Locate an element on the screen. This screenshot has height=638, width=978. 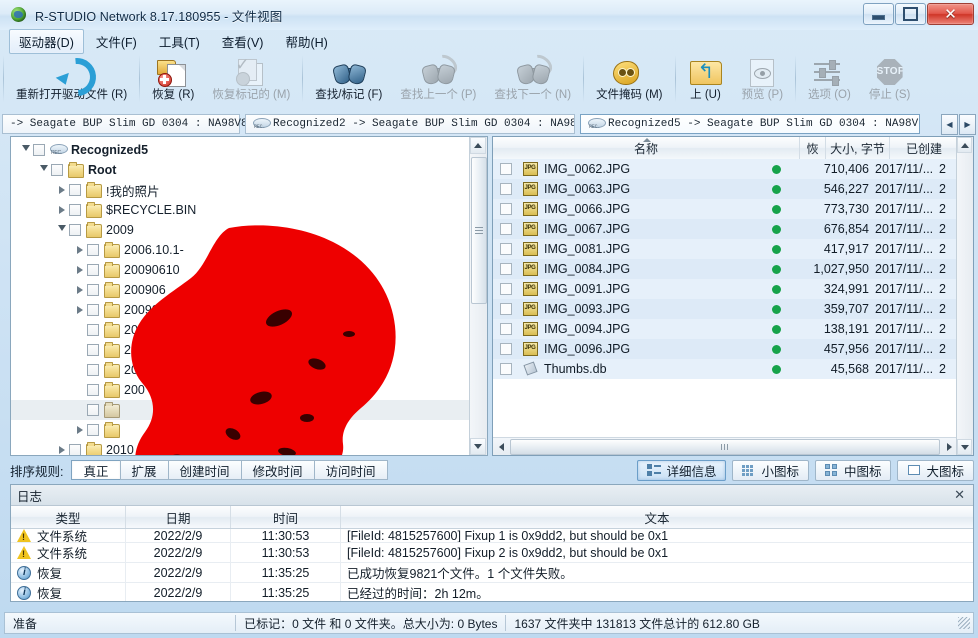
sort-option-real: 真正 is located at coordinates (96, 470).